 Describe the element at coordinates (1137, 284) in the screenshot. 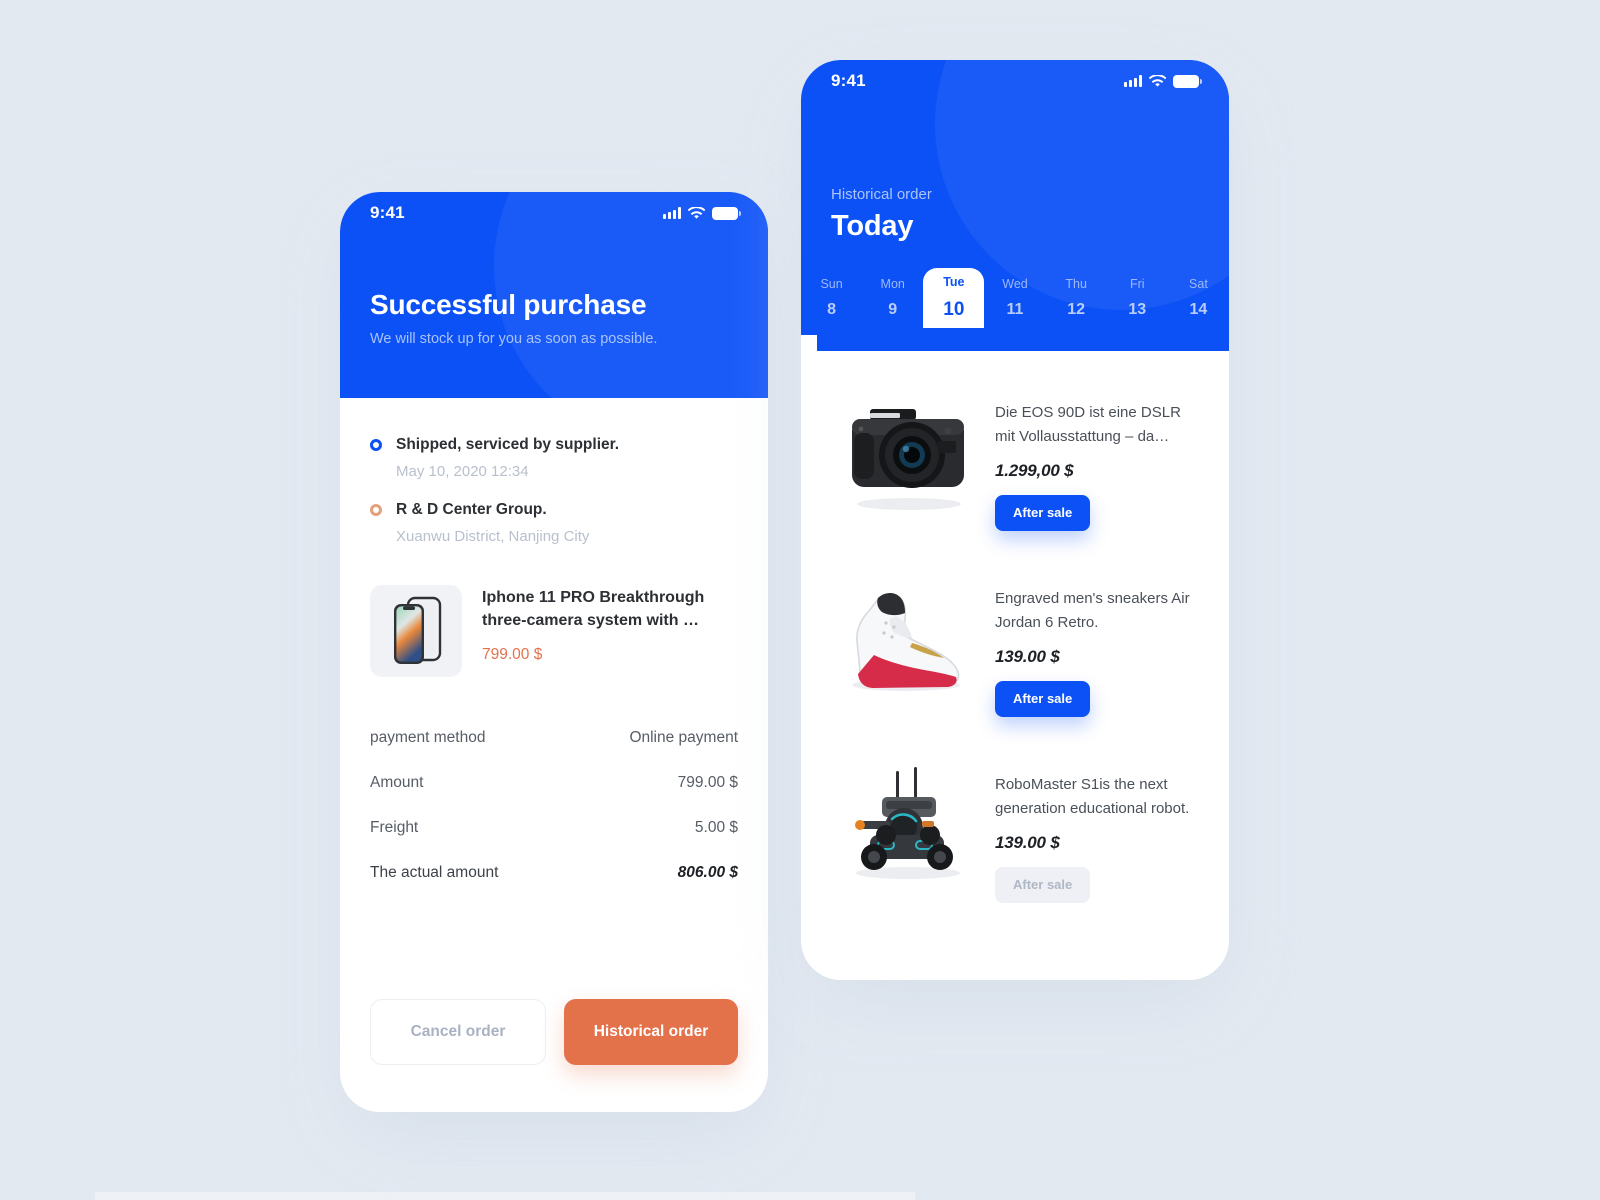

I see `weekday-label: Fri` at that location.